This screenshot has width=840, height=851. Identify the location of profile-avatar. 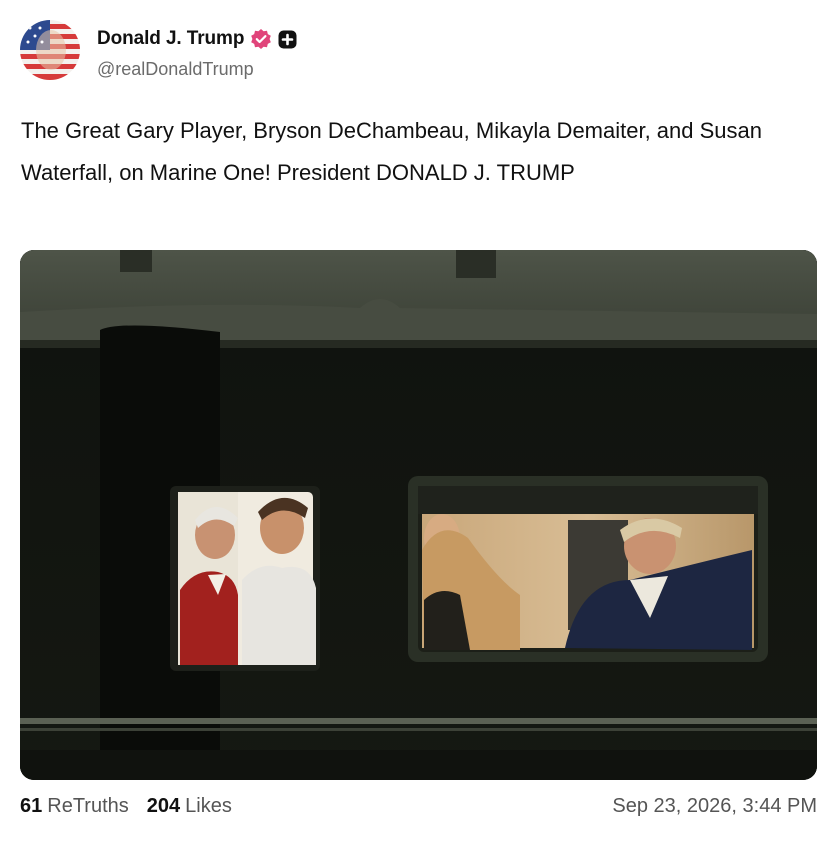
(50, 50).